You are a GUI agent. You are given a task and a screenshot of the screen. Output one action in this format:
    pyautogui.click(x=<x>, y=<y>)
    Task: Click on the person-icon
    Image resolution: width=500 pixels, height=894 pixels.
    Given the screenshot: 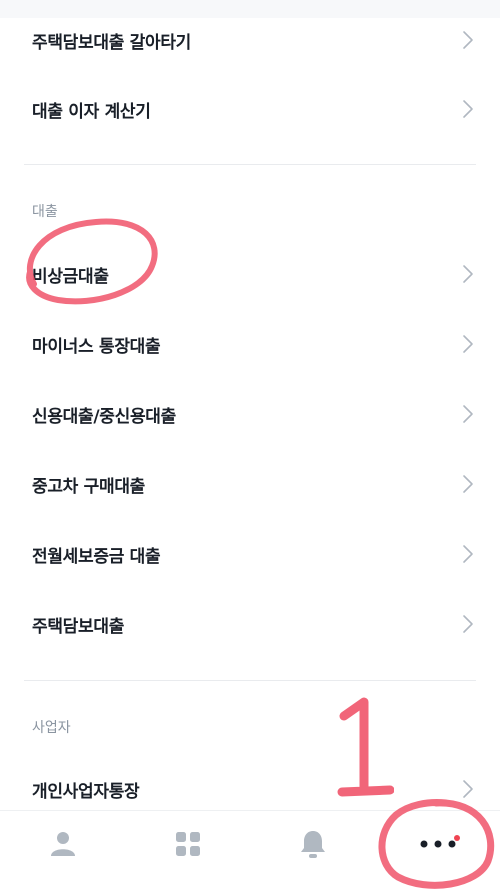 What is the action you would take?
    pyautogui.click(x=62, y=843)
    